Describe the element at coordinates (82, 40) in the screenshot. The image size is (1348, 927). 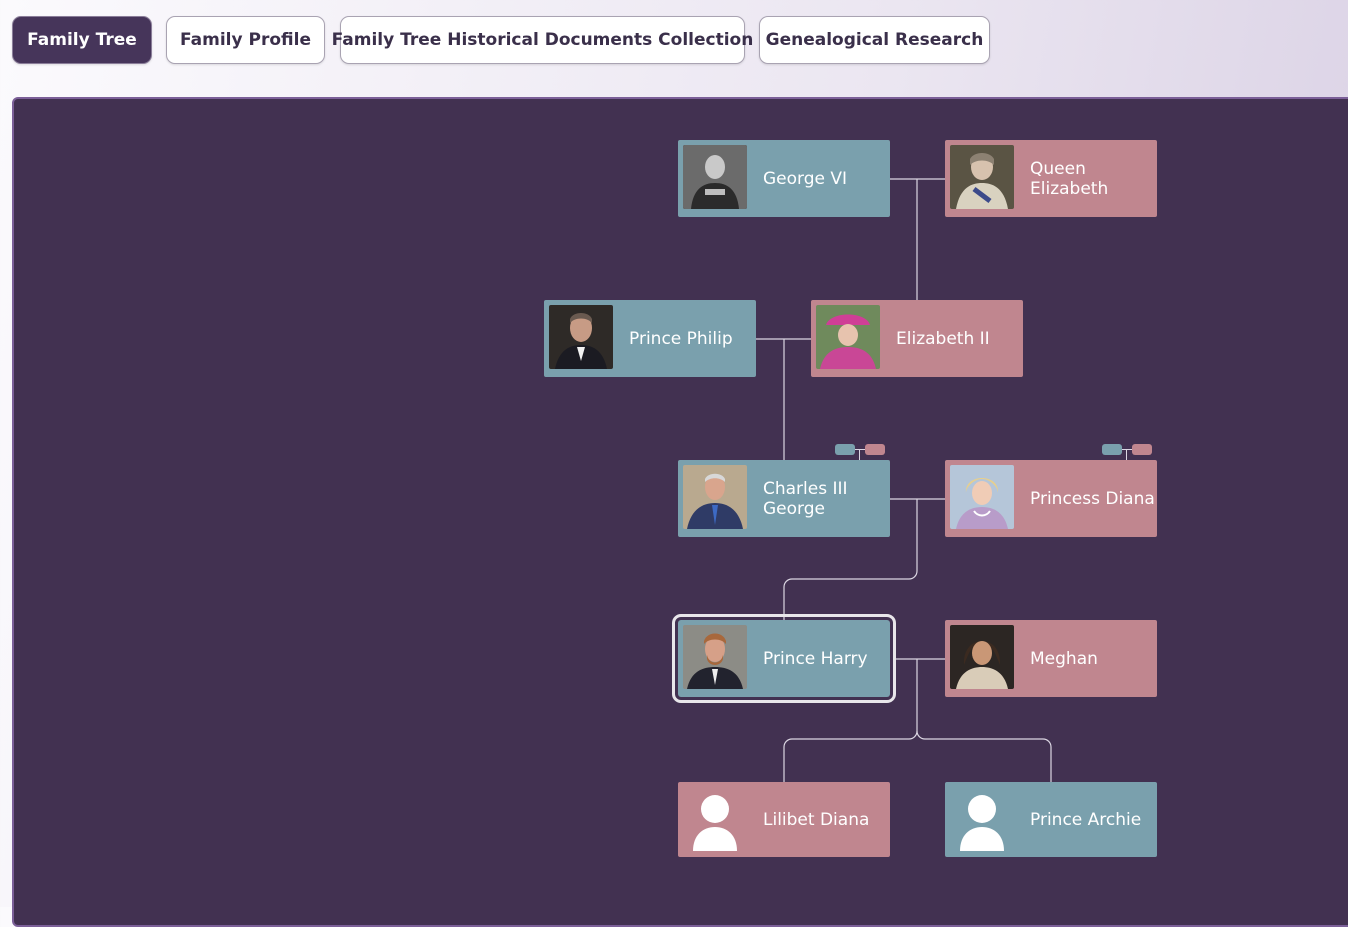
I see `tab-family-tree: Family Tree` at that location.